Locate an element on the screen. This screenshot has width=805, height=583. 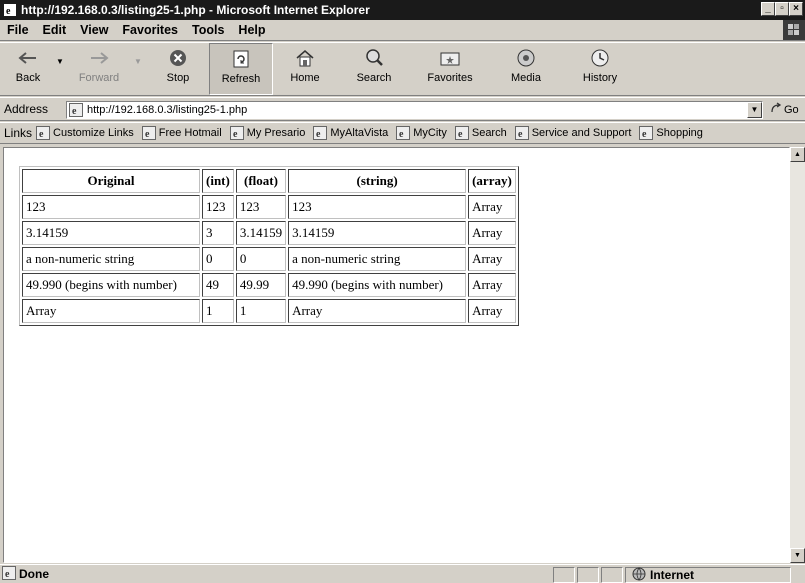
column-header: Original is located at coordinates (111, 181).